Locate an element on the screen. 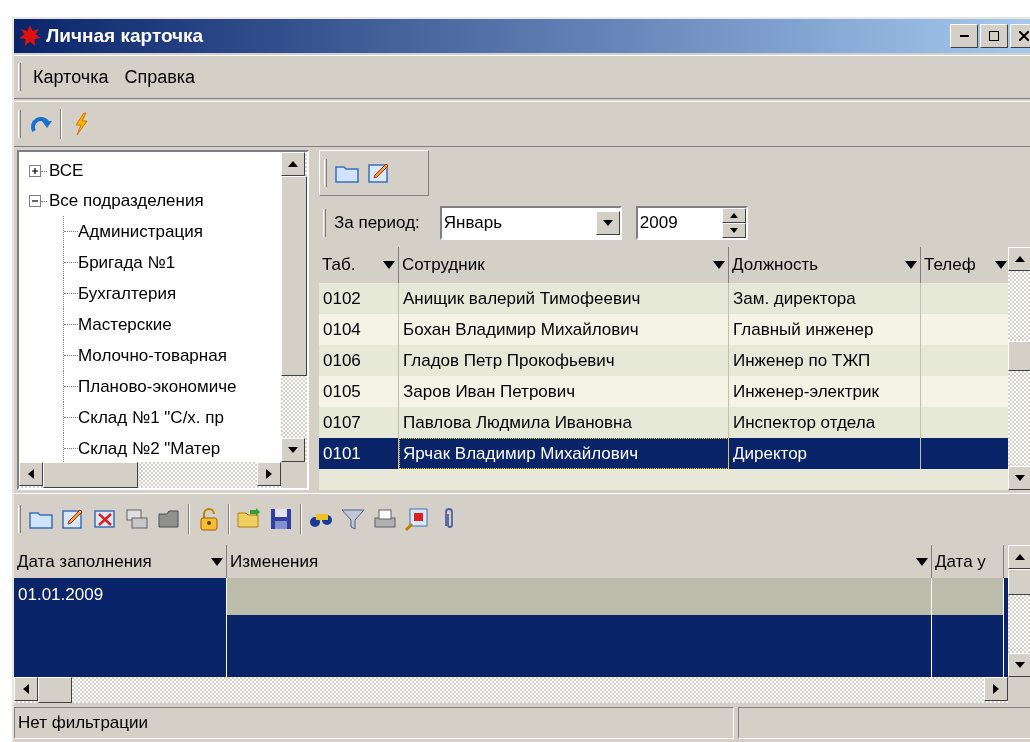 Image resolution: width=1030 pixels, height=742 pixels. star-icon is located at coordinates (30, 36).